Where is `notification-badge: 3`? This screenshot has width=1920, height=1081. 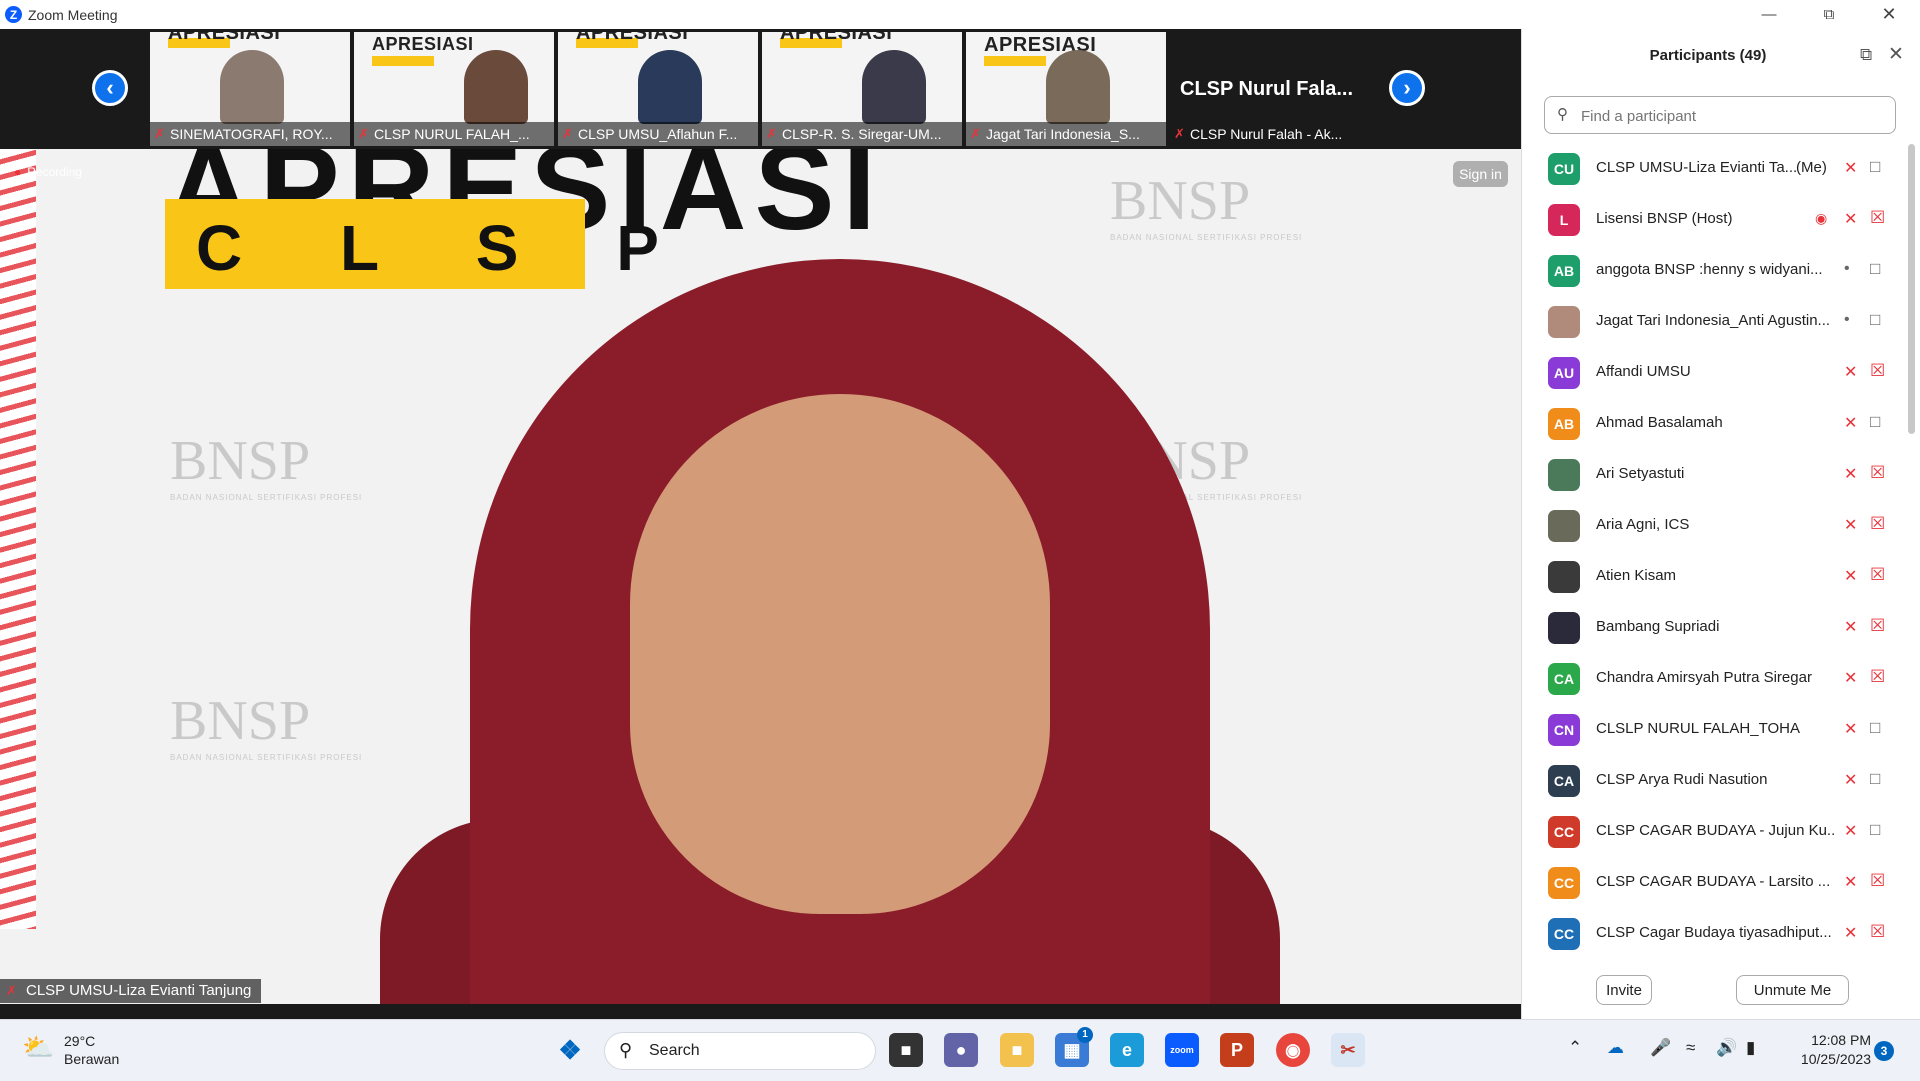
notification-badge: 3 is located at coordinates (1884, 1051).